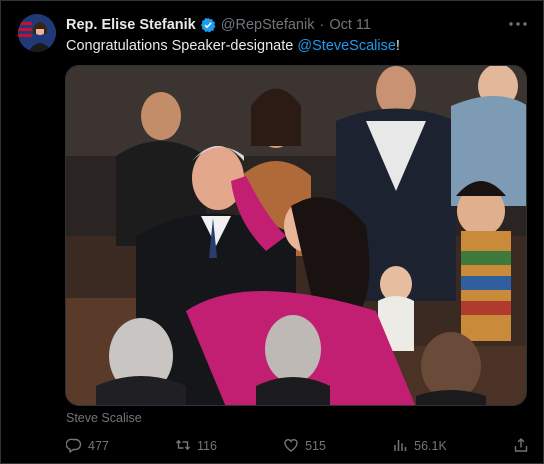  I want to click on verified-badge-icon, so click(208, 25).